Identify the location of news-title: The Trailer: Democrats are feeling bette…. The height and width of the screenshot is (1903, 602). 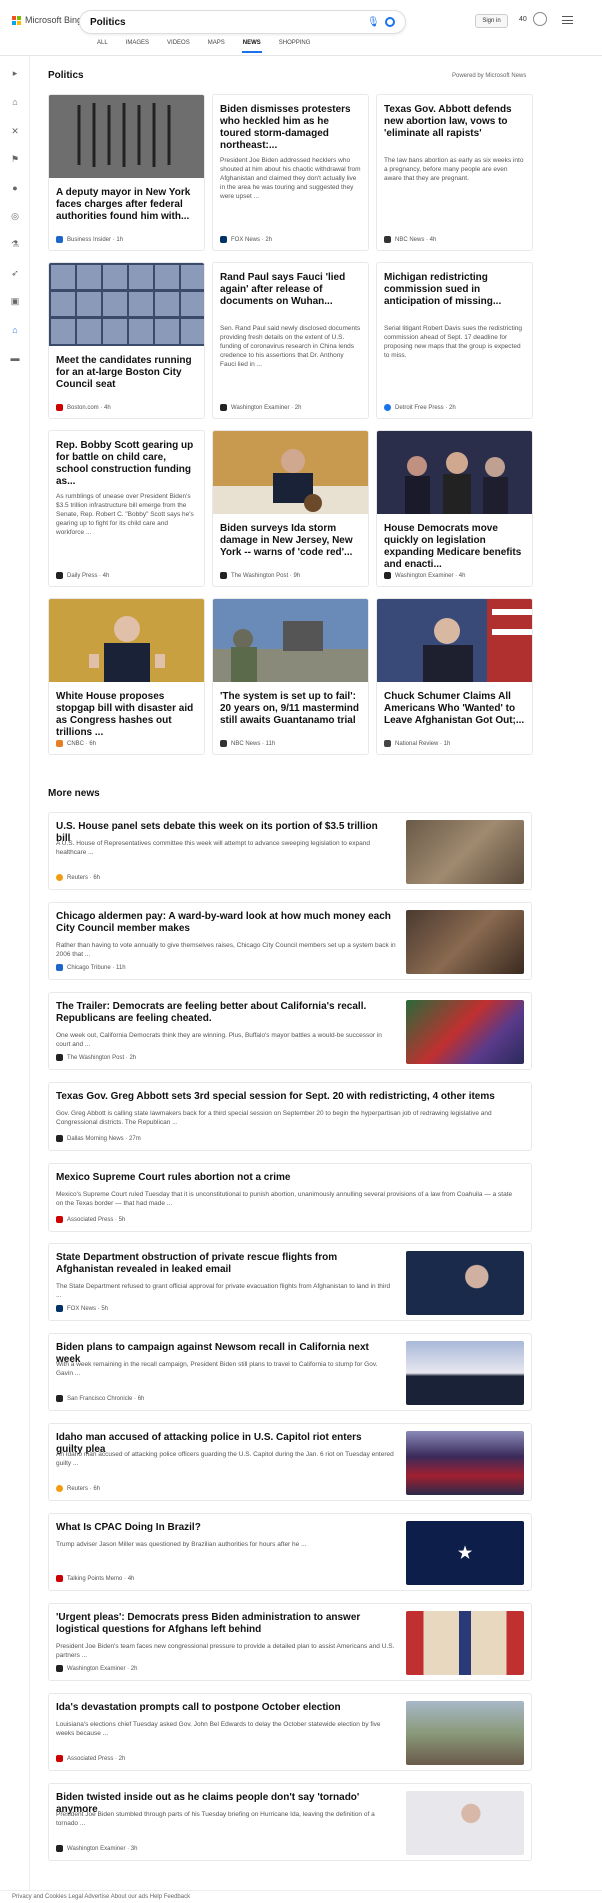
(223, 1013).